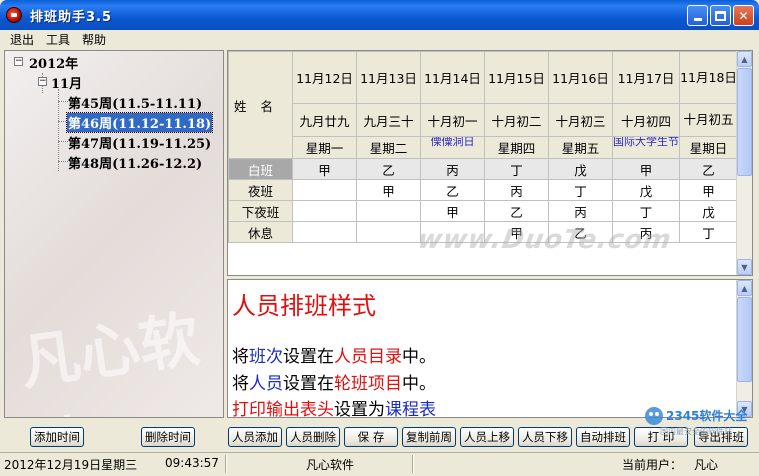 The image size is (759, 476). What do you see at coordinates (66, 82) in the screenshot?
I see `tree-node-month: 11月` at bounding box center [66, 82].